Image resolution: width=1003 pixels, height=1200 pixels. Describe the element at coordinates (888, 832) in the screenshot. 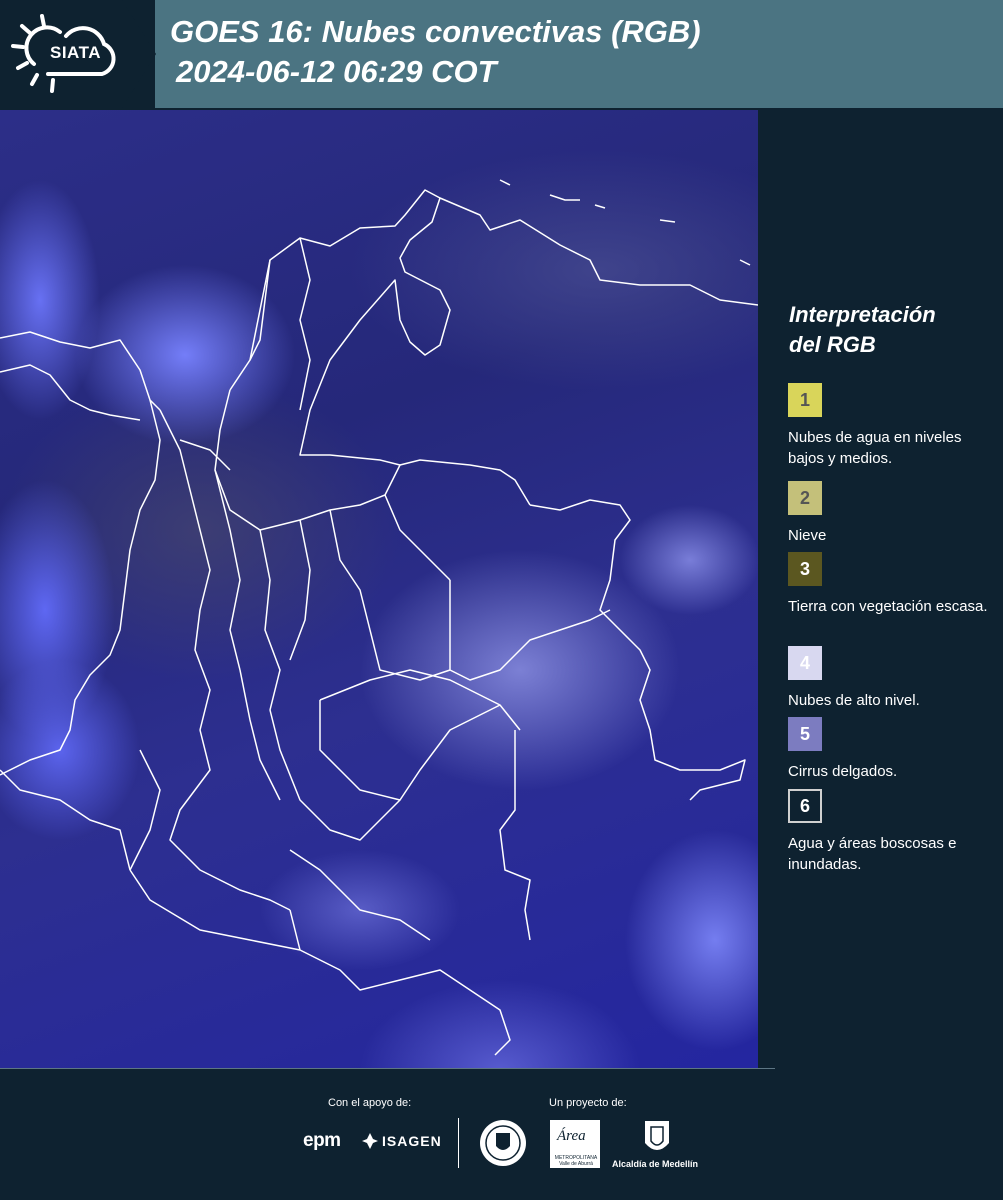

I see `legend-item-6: 6 Agua y áreas boscosas e inundadas.` at that location.